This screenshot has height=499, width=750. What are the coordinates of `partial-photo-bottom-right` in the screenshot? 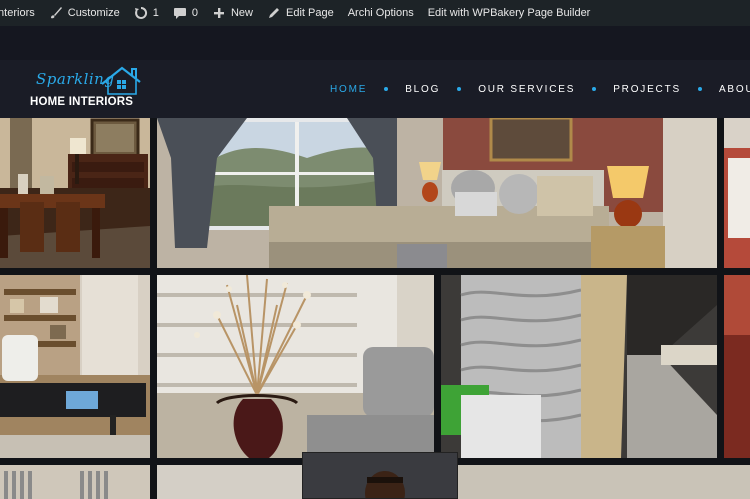 It's located at (595, 482).